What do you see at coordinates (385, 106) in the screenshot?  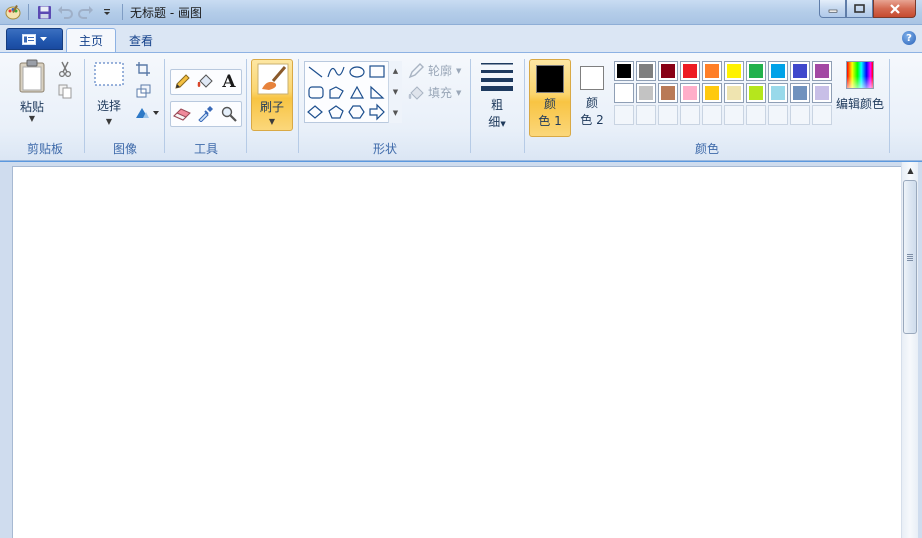 I see `group-shapes: 形状` at bounding box center [385, 106].